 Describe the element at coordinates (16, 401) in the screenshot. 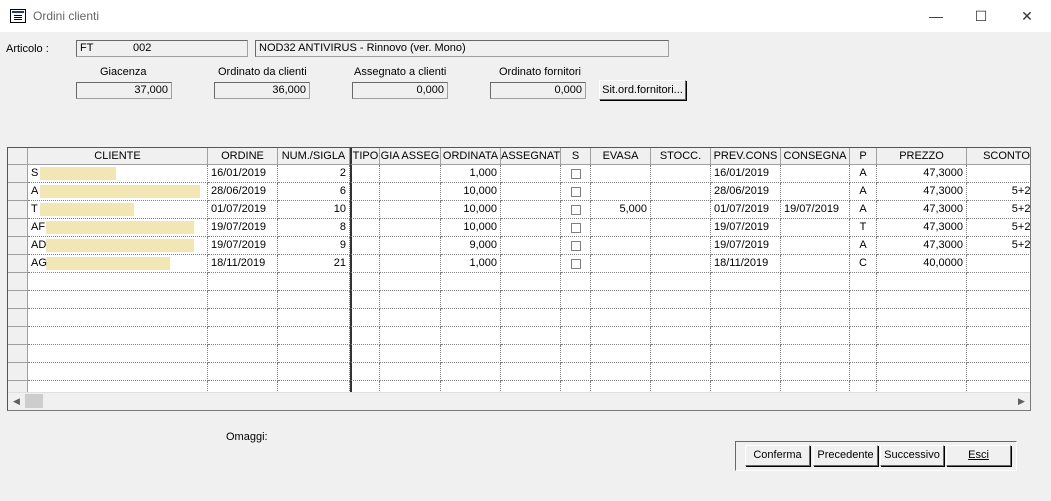

I see `scroll-left-icon: ◀` at that location.